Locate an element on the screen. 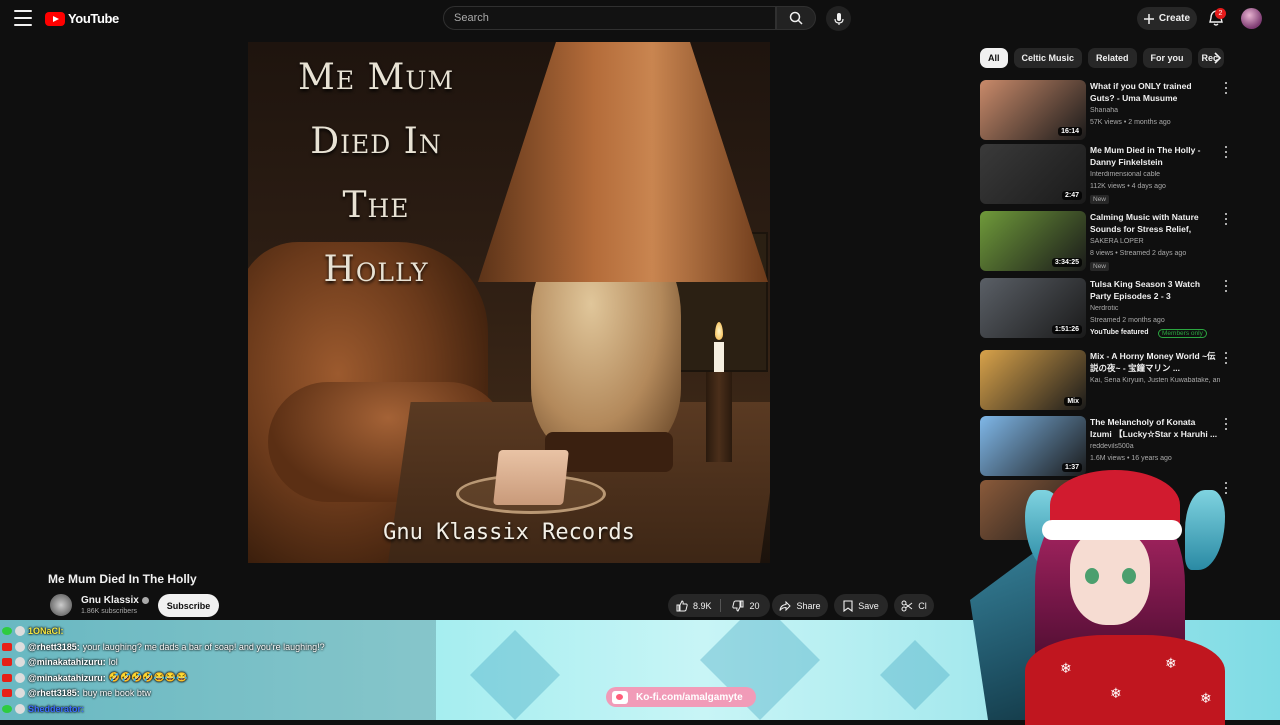 The image size is (1280, 725). clip-button: Cl is located at coordinates (914, 605).